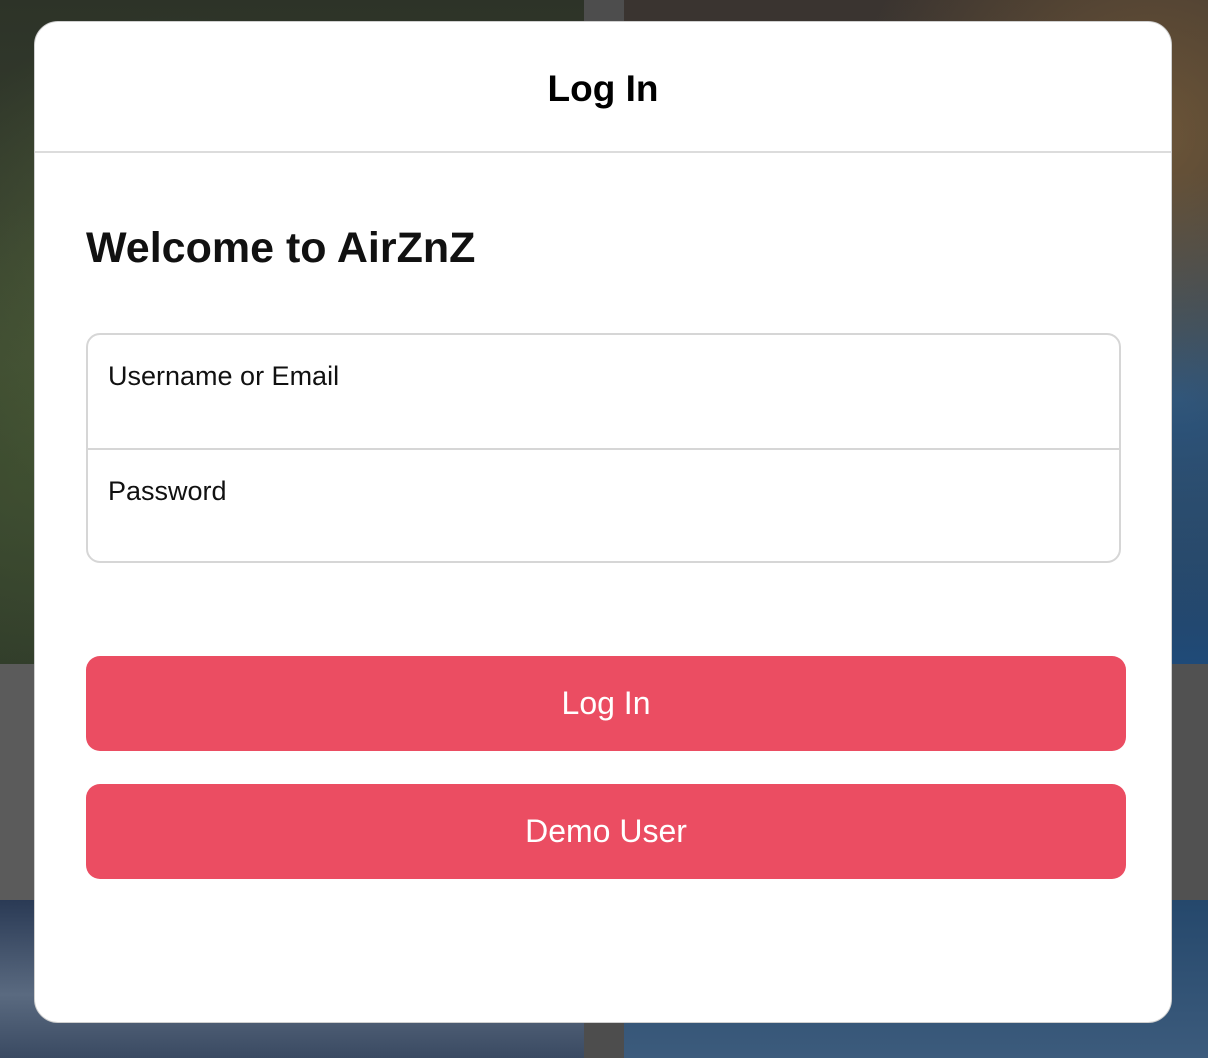 The height and width of the screenshot is (1058, 1208). What do you see at coordinates (603, 532) in the screenshot?
I see `password-input` at bounding box center [603, 532].